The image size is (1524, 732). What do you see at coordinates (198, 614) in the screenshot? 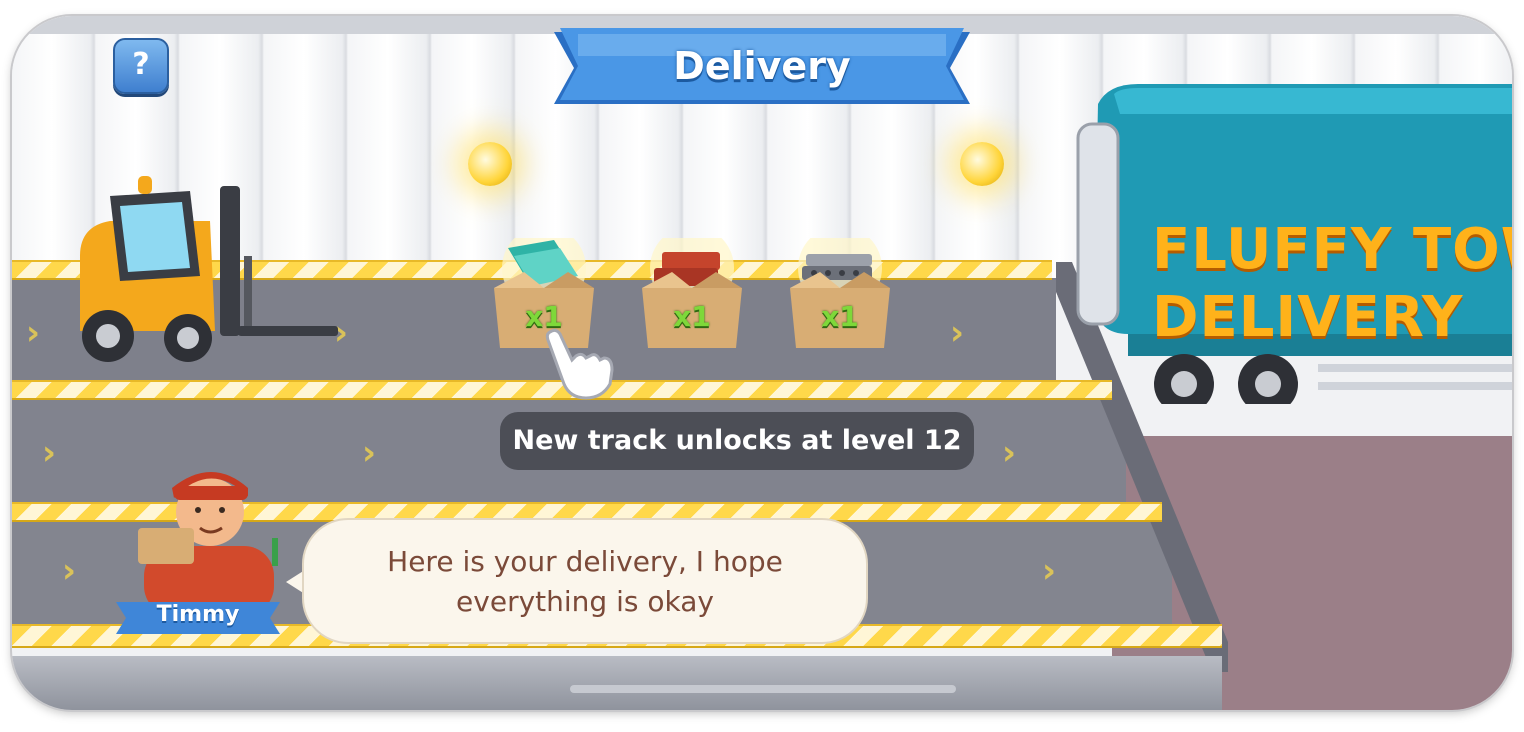
I see `character-name: Timmy` at bounding box center [198, 614].